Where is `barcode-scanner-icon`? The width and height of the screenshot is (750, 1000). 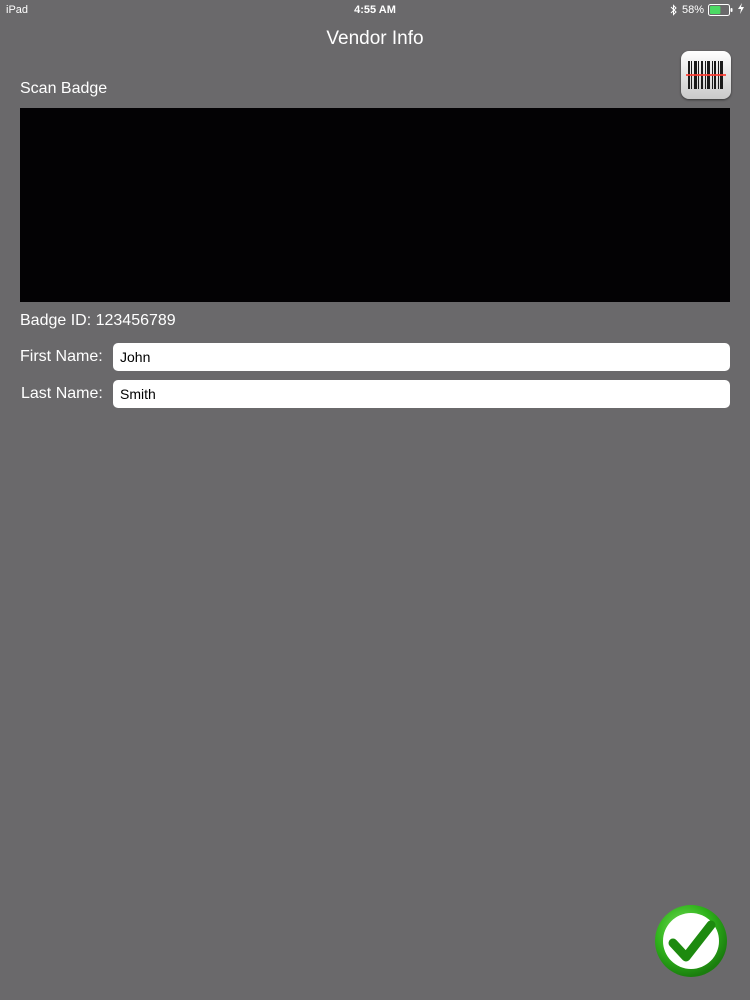 barcode-scanner-icon is located at coordinates (706, 75).